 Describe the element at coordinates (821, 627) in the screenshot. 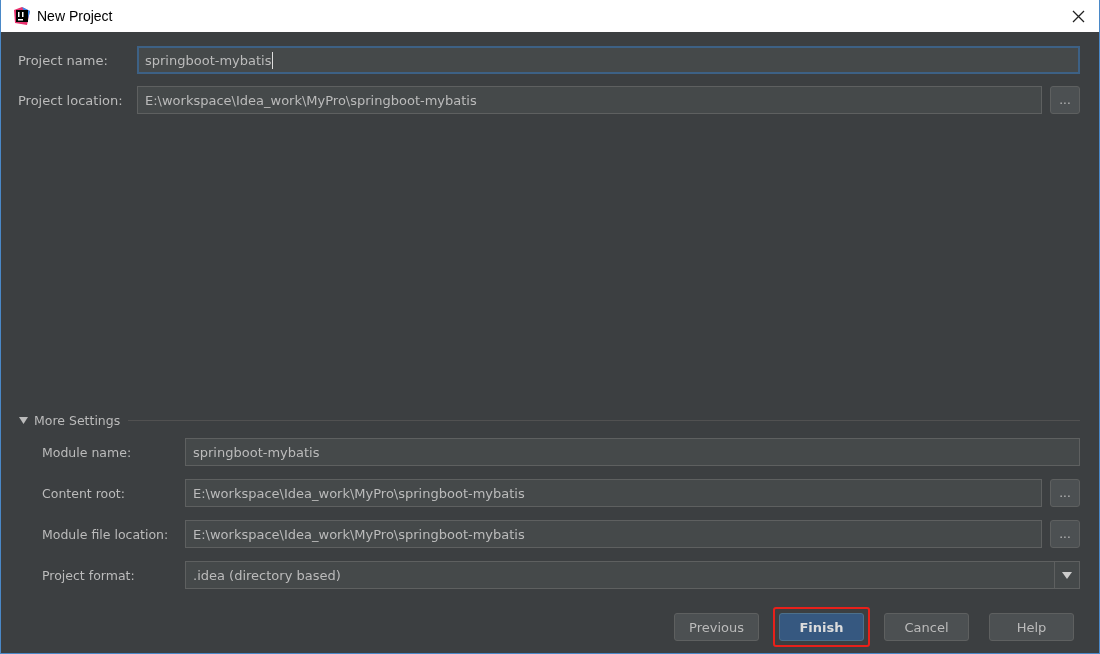

I see `dialog-button: Finish` at that location.